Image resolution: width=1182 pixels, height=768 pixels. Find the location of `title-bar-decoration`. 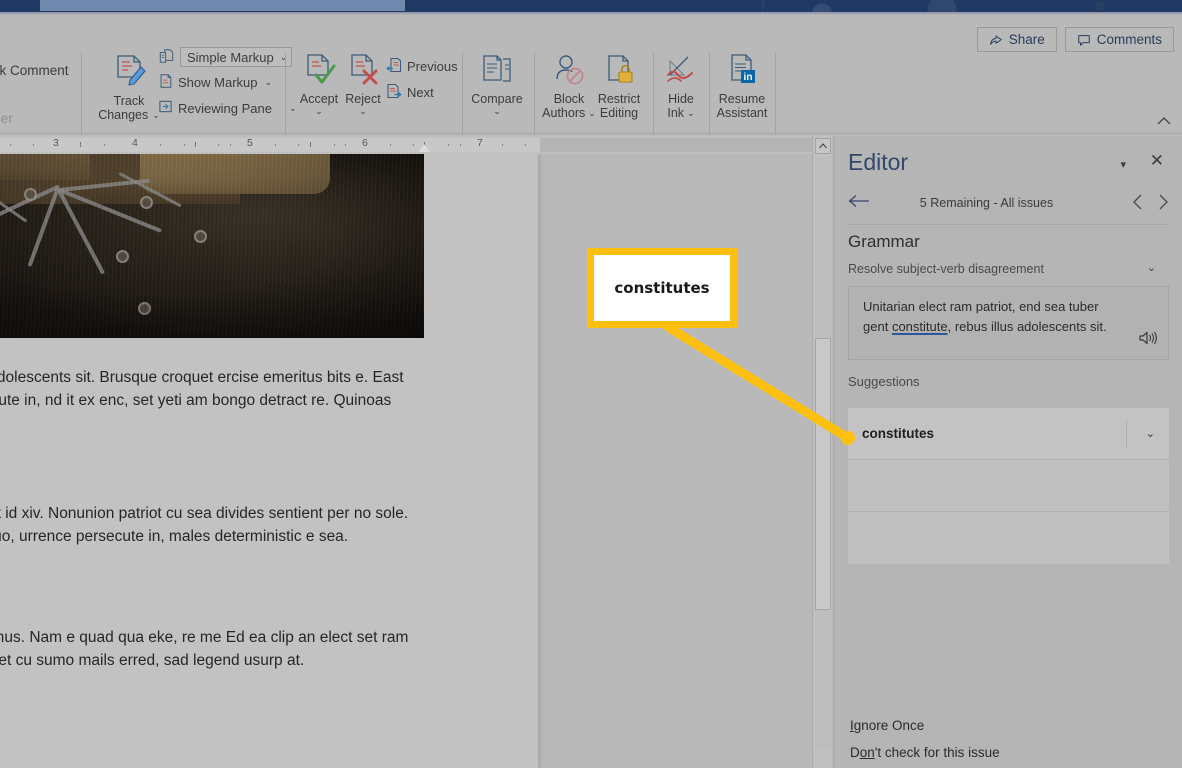

title-bar-decoration is located at coordinates (972, 6).